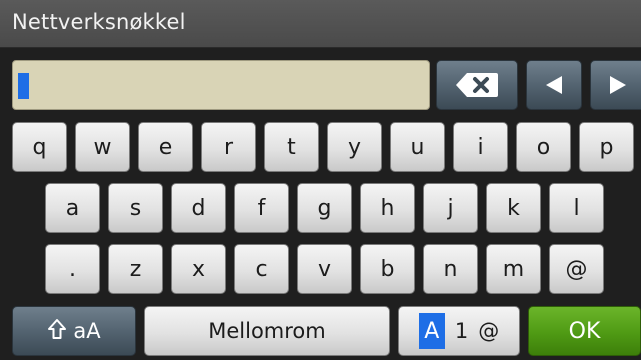  I want to click on key-f: f, so click(261, 208).